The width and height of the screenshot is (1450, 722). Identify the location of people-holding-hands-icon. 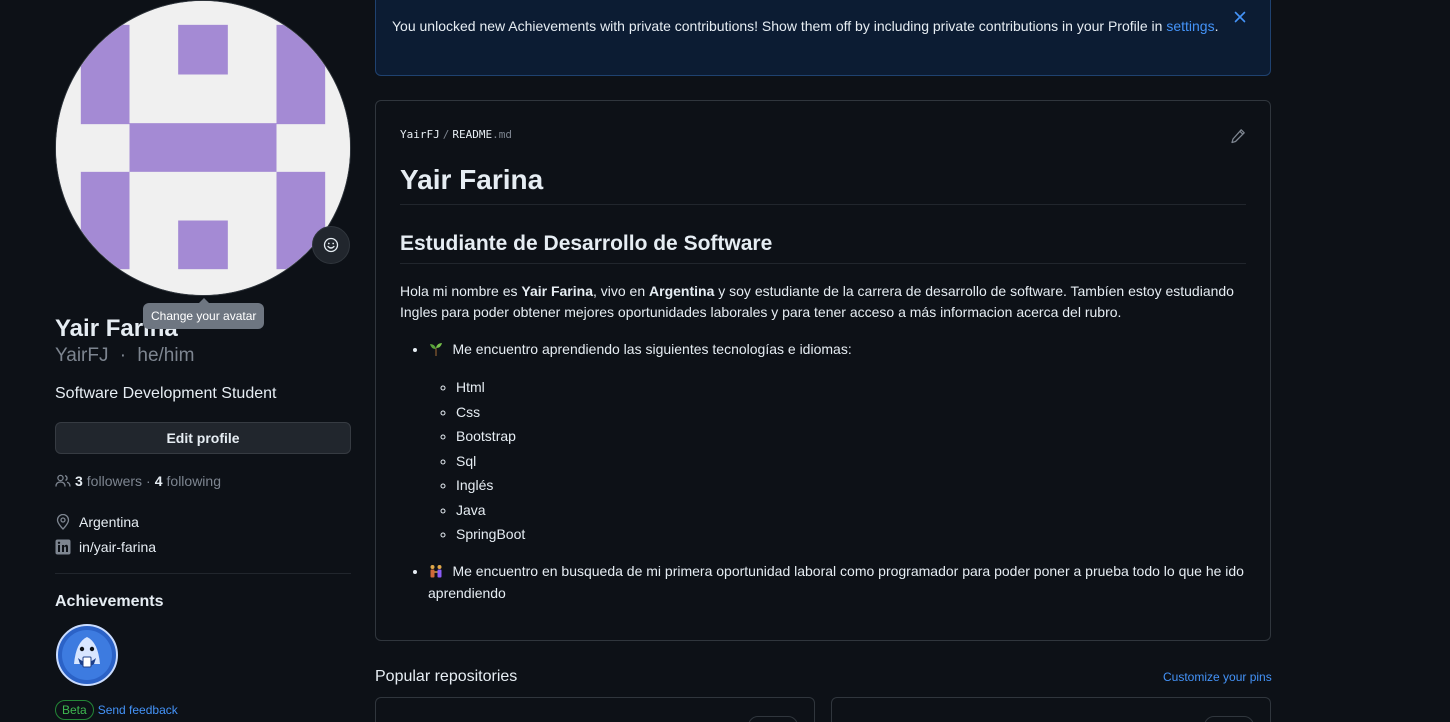
(438, 572).